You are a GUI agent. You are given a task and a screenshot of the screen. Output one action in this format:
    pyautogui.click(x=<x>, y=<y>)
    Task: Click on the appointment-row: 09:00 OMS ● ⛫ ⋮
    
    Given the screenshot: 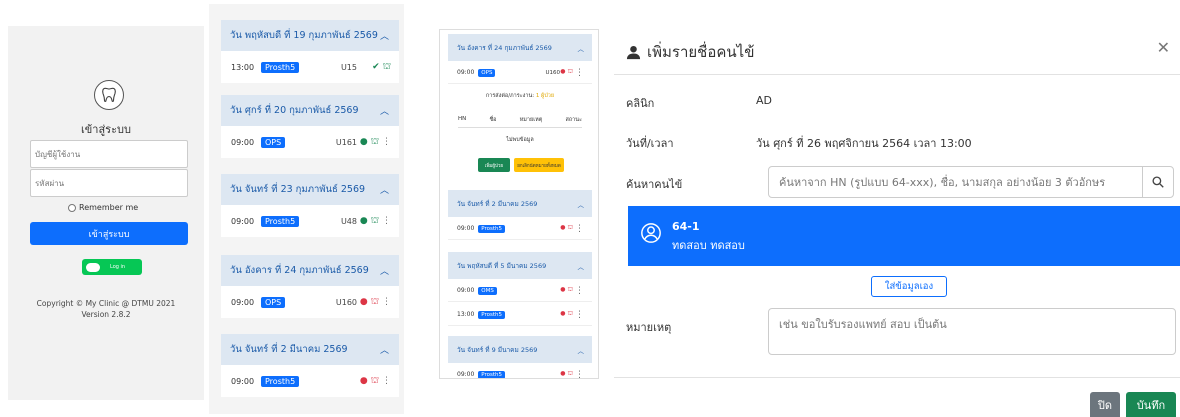 What is the action you would take?
    pyautogui.click(x=520, y=291)
    